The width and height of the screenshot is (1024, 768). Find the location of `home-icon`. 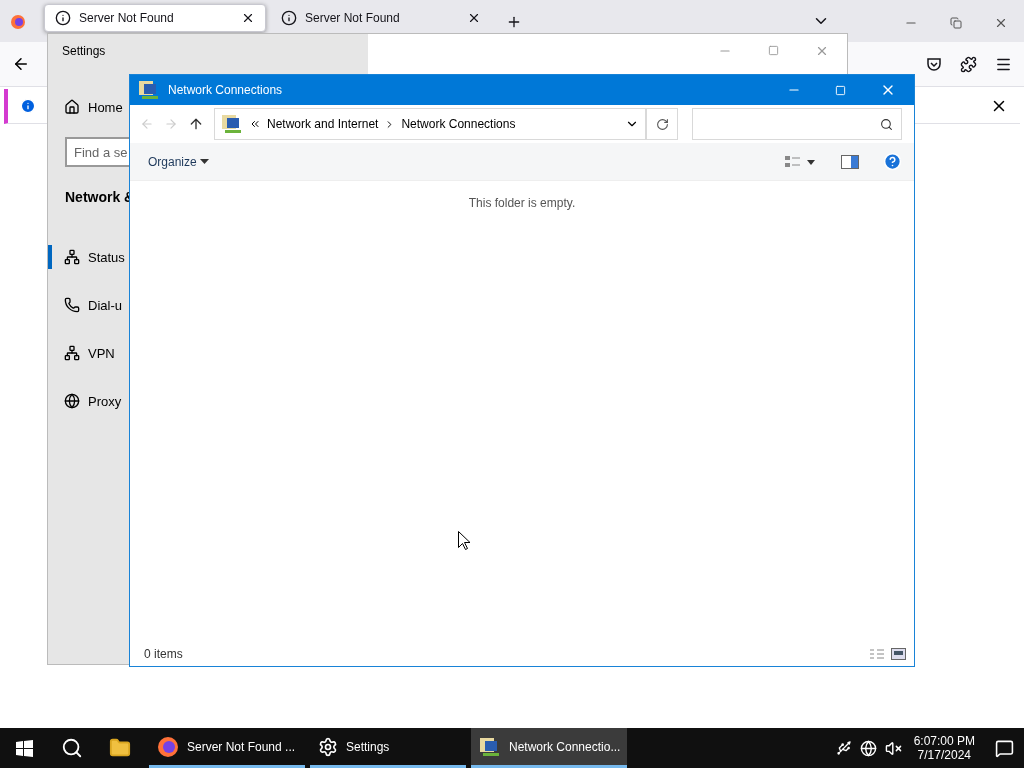

home-icon is located at coordinates (72, 107).